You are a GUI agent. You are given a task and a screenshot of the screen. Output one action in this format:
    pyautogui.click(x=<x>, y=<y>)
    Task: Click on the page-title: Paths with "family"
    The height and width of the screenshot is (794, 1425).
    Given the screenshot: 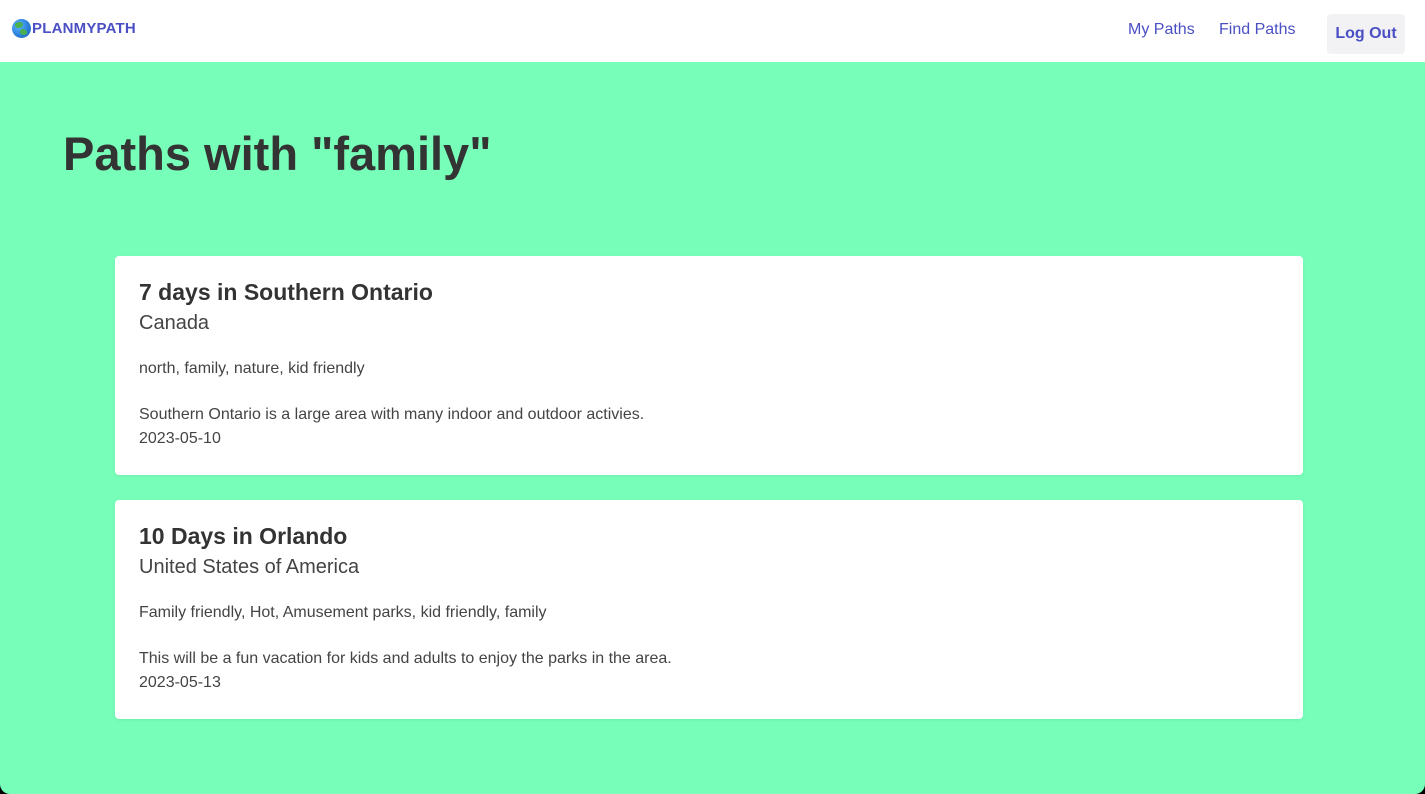 What is the action you would take?
    pyautogui.click(x=277, y=153)
    